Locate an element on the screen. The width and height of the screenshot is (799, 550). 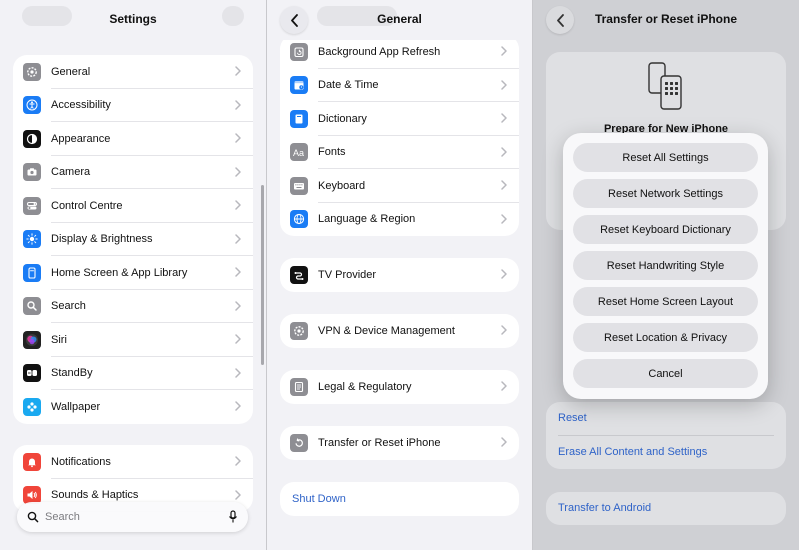
general-item-tv-provider: TV Provider is located at coordinates (399, 275).